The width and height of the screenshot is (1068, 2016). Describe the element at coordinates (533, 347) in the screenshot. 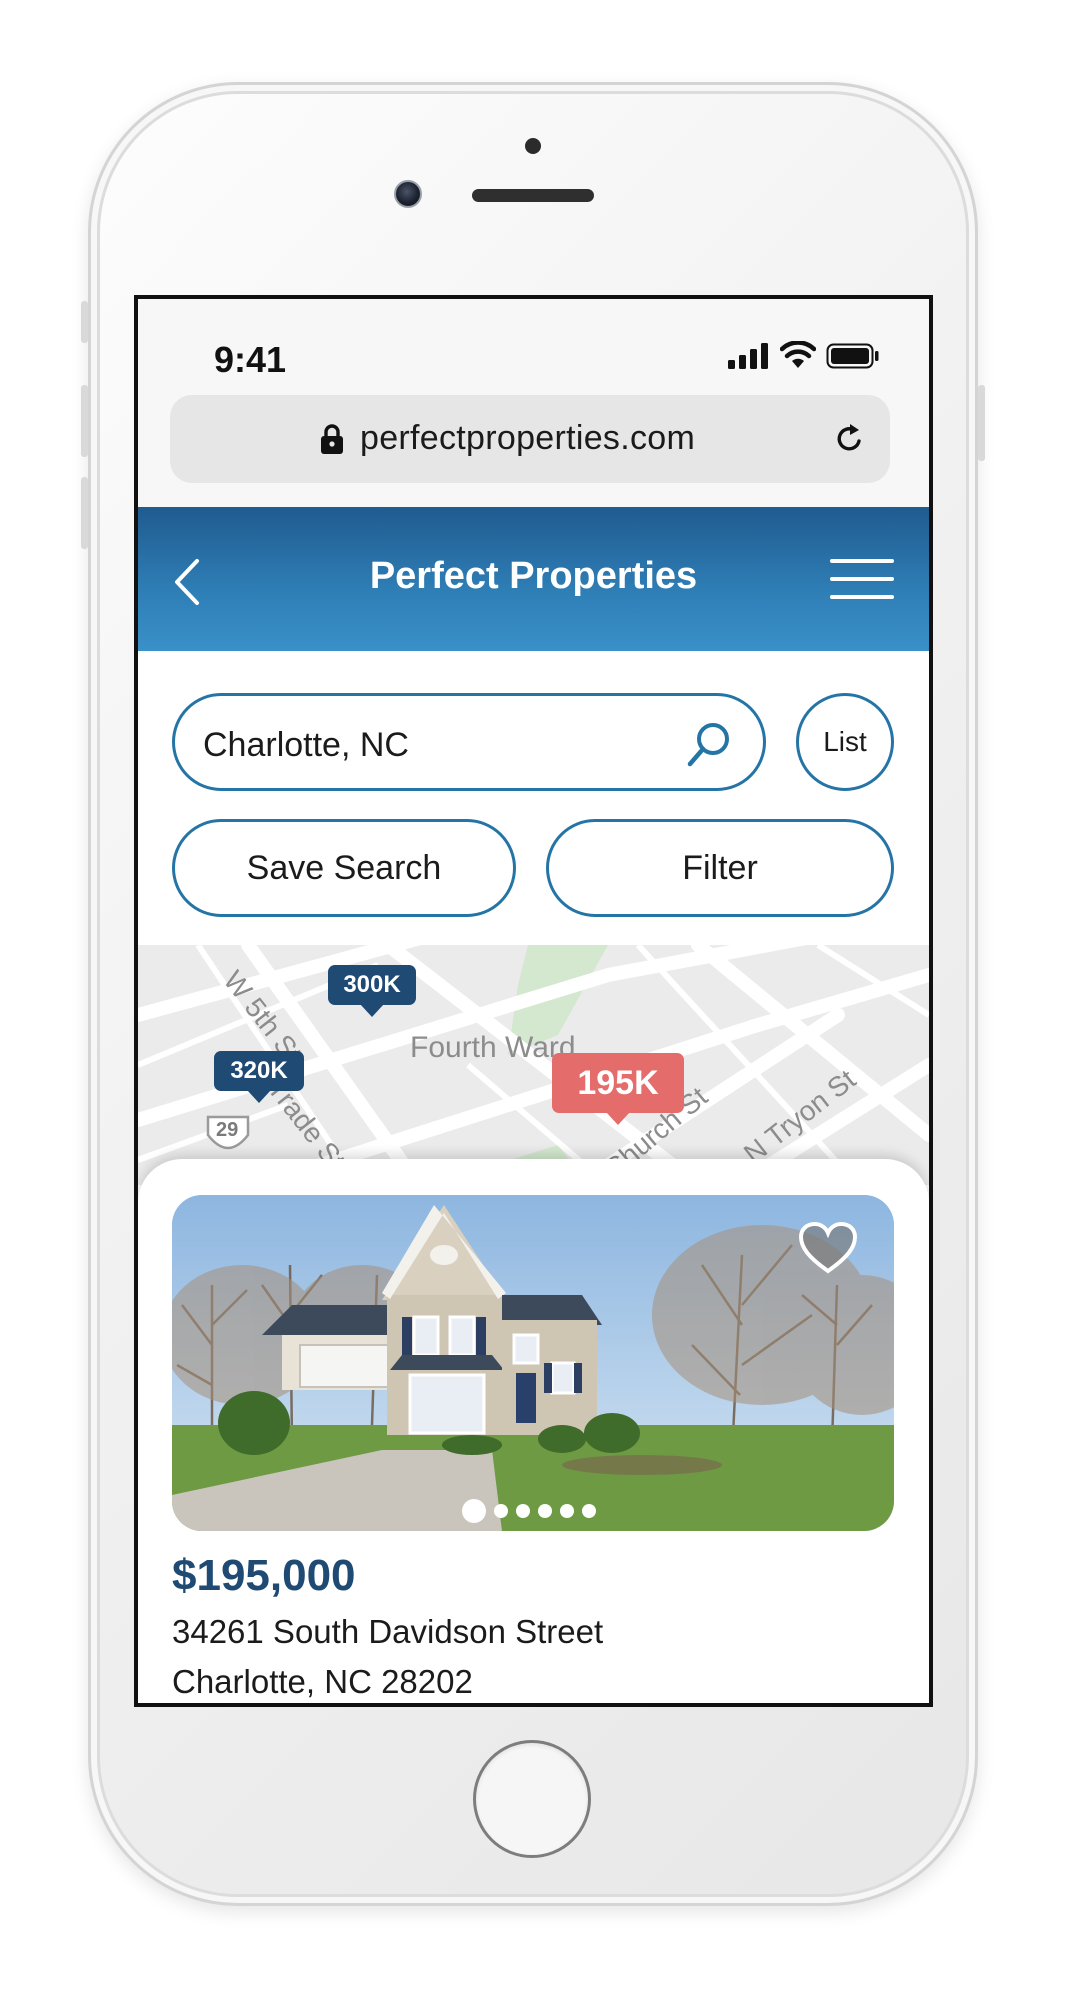

I see `status-bar: 9:41` at that location.